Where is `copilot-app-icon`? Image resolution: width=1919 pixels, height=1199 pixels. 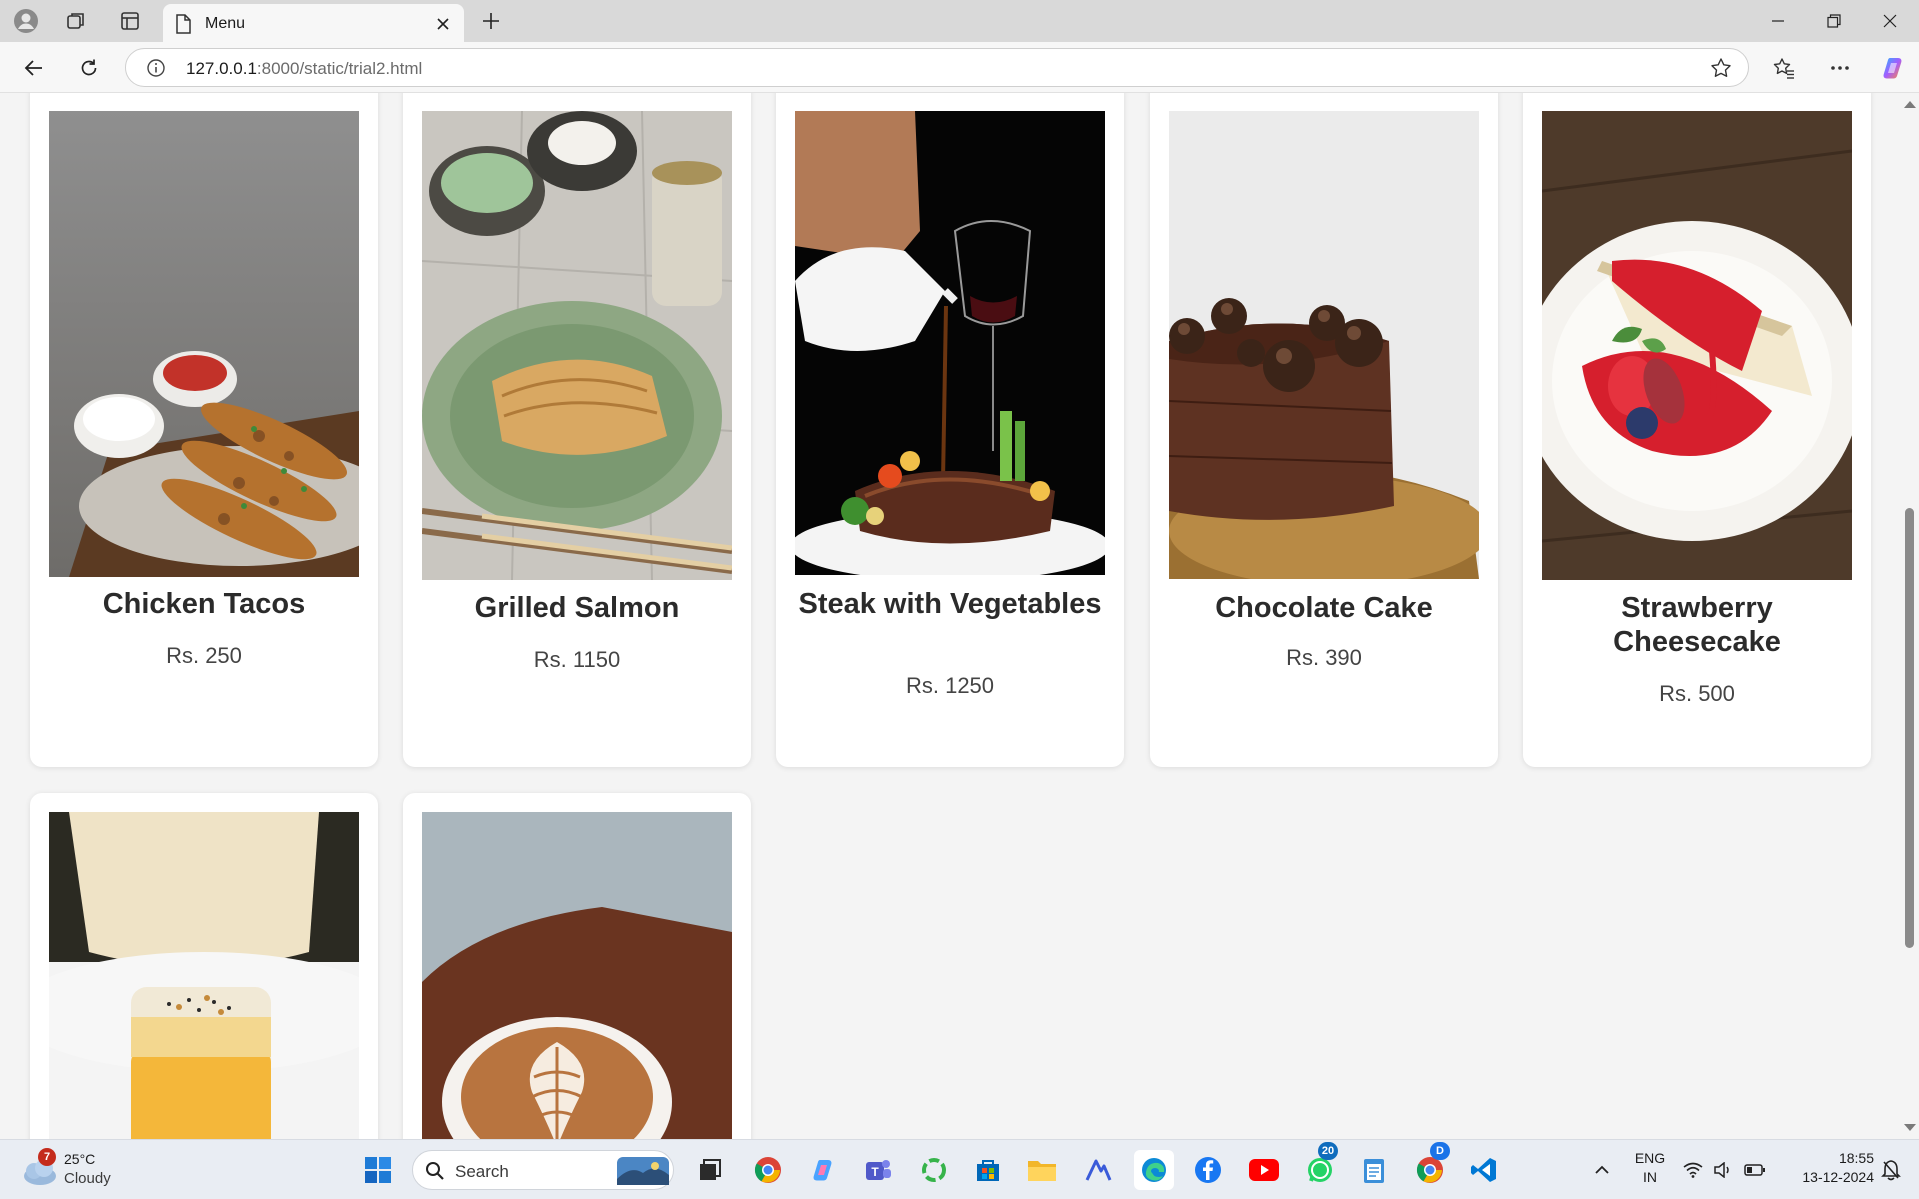
copilot-app-icon is located at coordinates (824, 1170).